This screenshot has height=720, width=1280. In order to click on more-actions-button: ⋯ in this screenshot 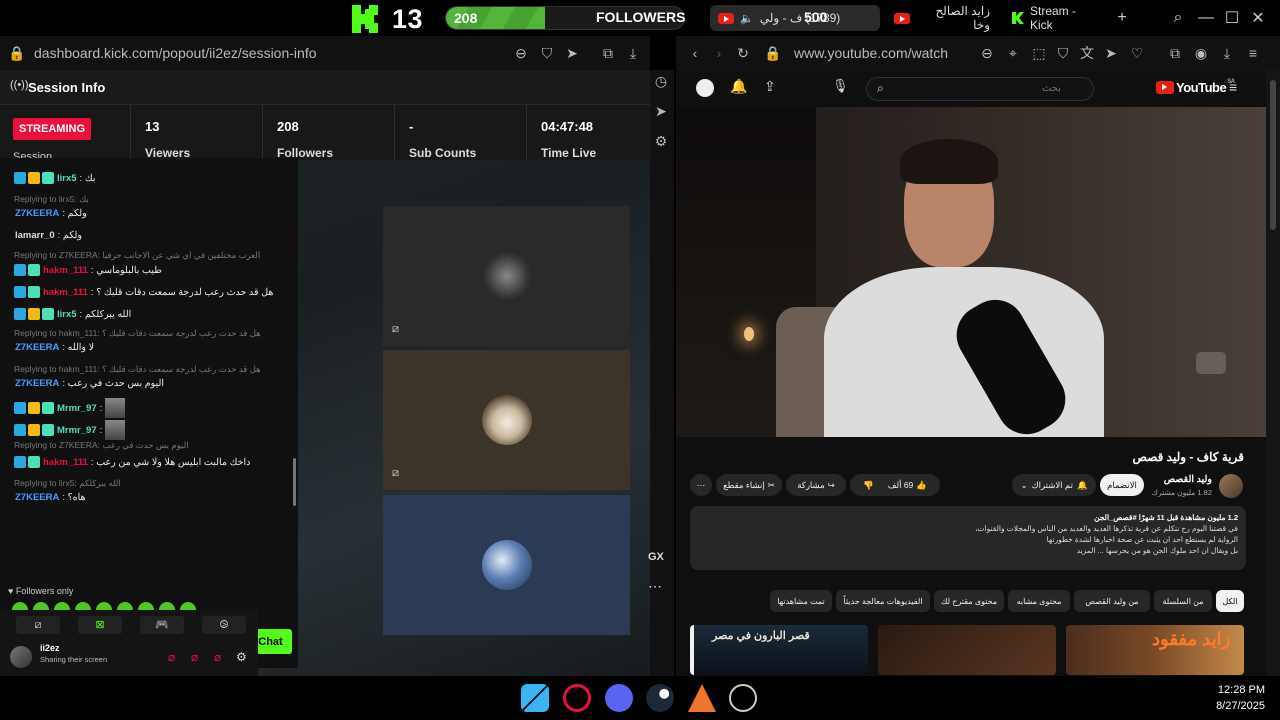, I will do `click(701, 485)`.